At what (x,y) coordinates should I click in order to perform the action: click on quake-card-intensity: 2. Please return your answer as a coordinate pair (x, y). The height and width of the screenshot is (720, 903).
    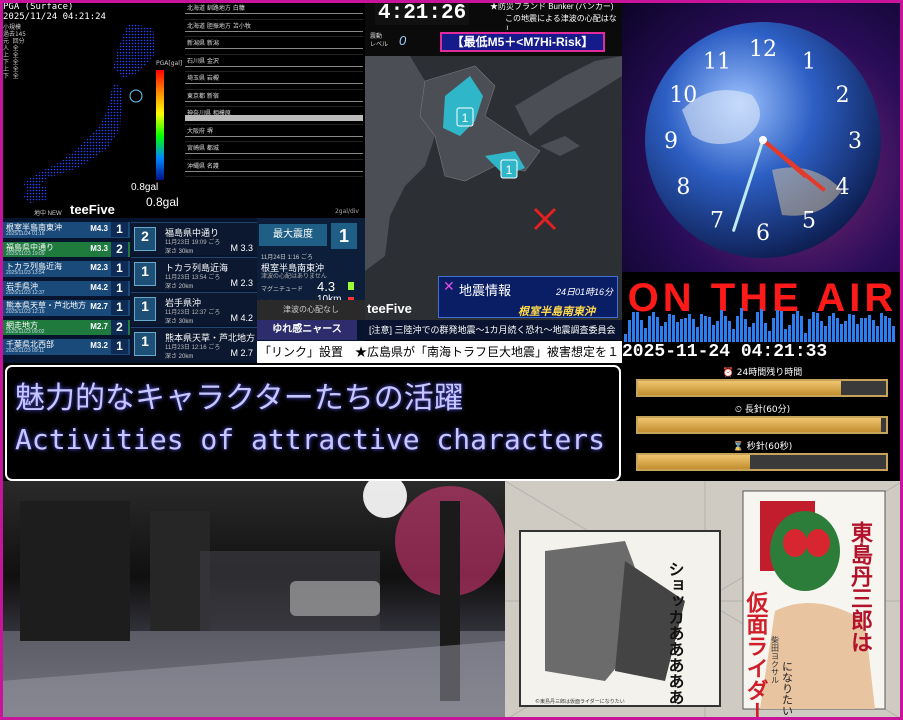
    Looking at the image, I should click on (145, 239).